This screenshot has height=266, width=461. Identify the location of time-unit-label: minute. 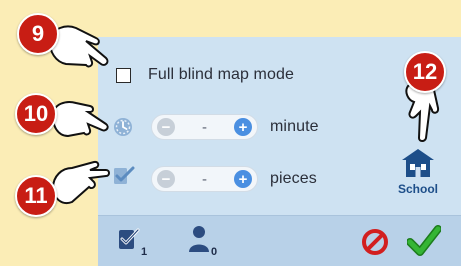
(294, 126).